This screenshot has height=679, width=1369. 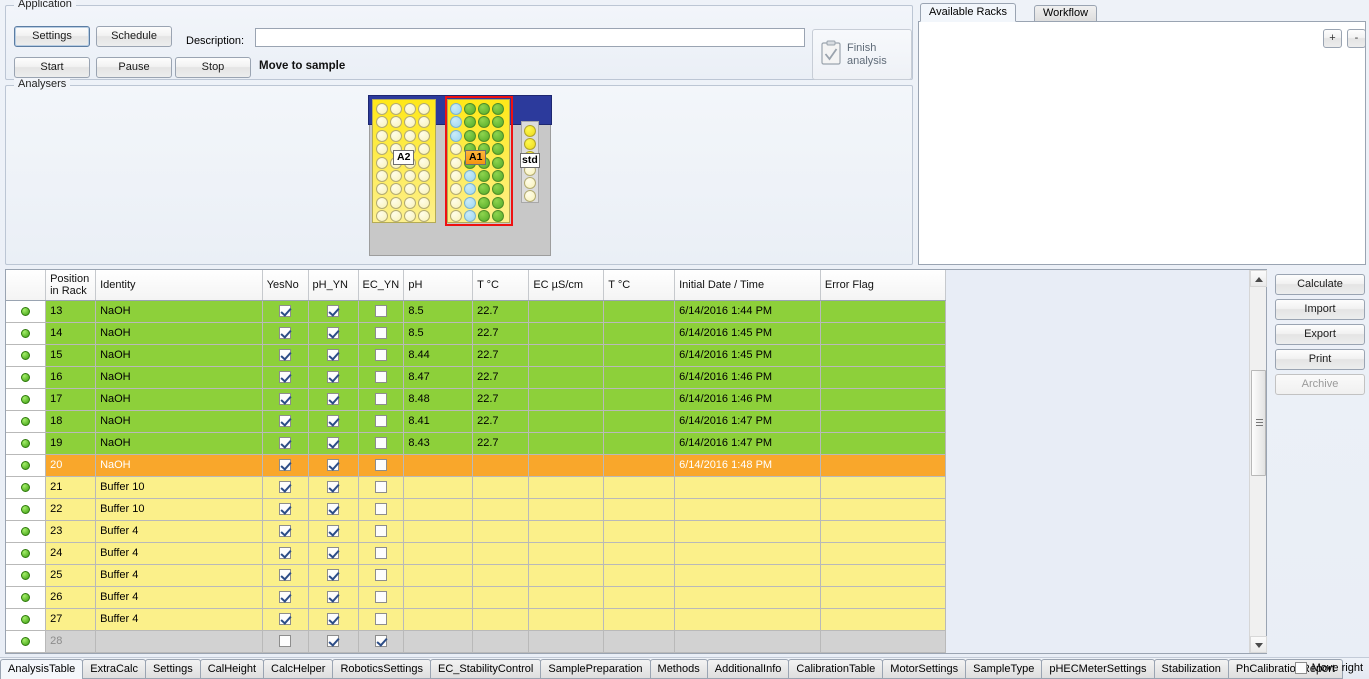 What do you see at coordinates (438, 377) in the screenshot?
I see `cell-ph: 8.47` at bounding box center [438, 377].